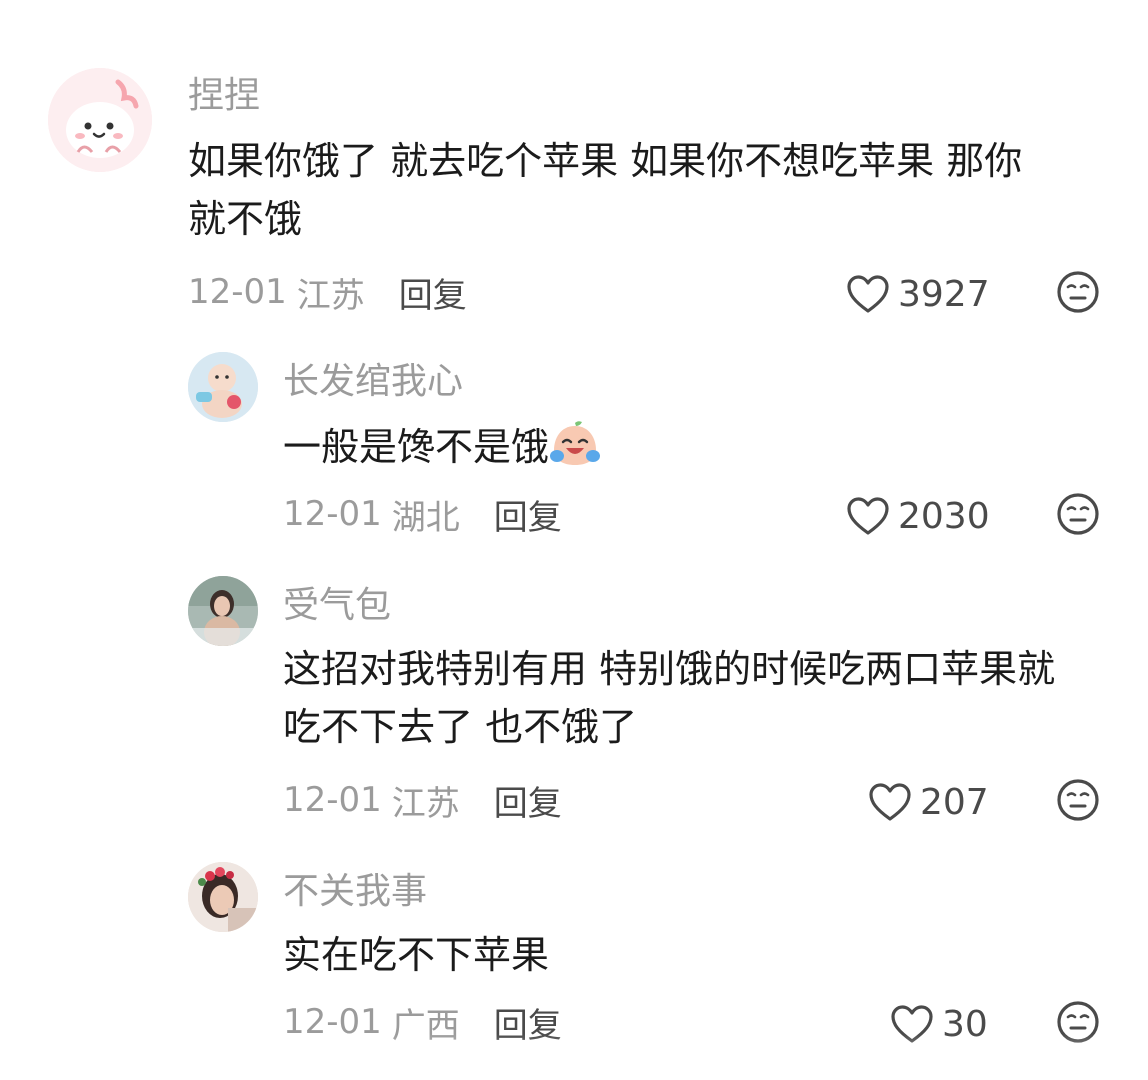 Image resolution: width=1148 pixels, height=1080 pixels. Describe the element at coordinates (693, 447) in the screenshot. I see `comment-text: 一般是馋不是饿` at that location.